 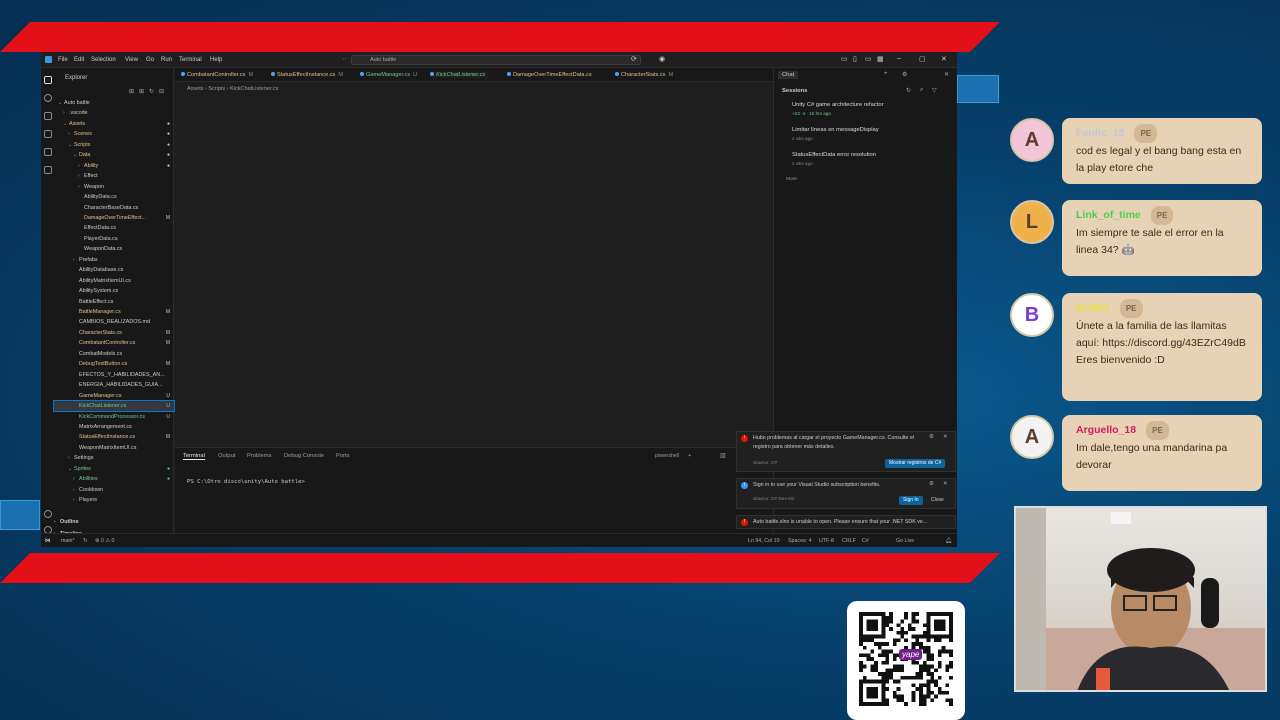 I want to click on accounts-icon: ◉, so click(x=662, y=59).